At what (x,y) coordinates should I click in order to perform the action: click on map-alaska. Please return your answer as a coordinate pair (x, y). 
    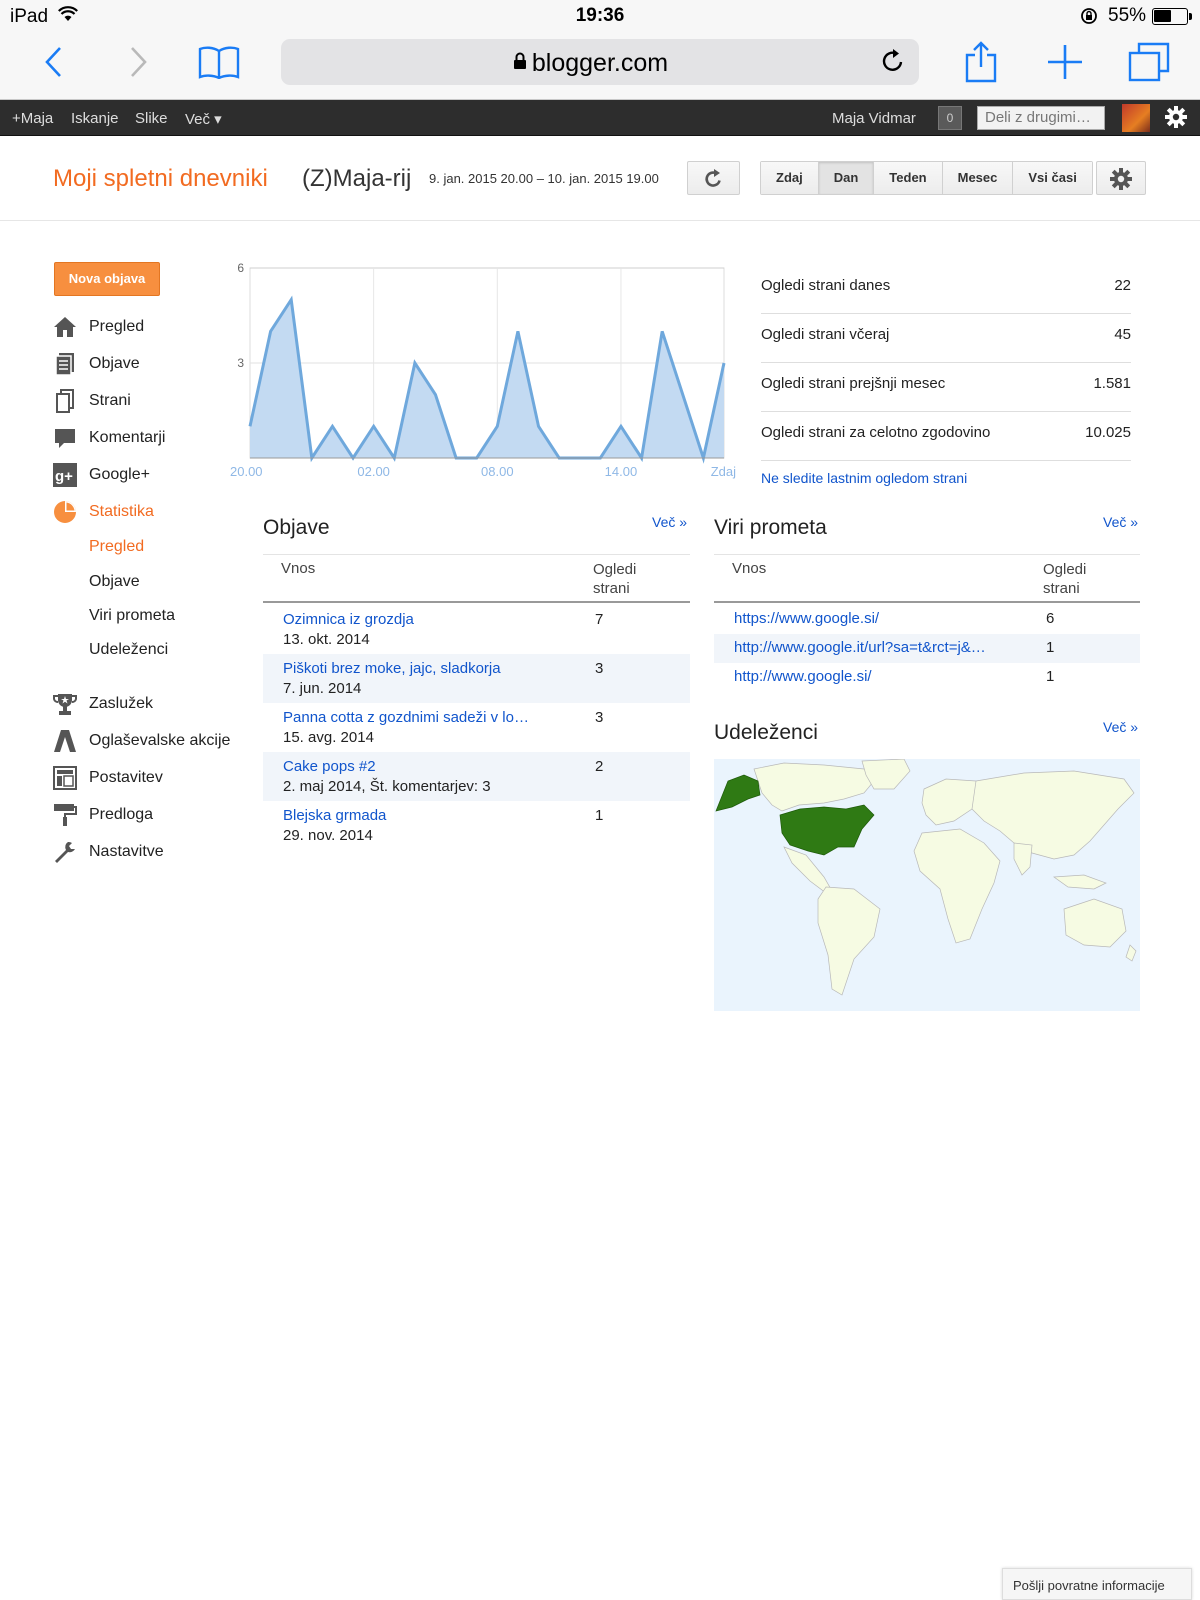
    Looking at the image, I should click on (738, 793).